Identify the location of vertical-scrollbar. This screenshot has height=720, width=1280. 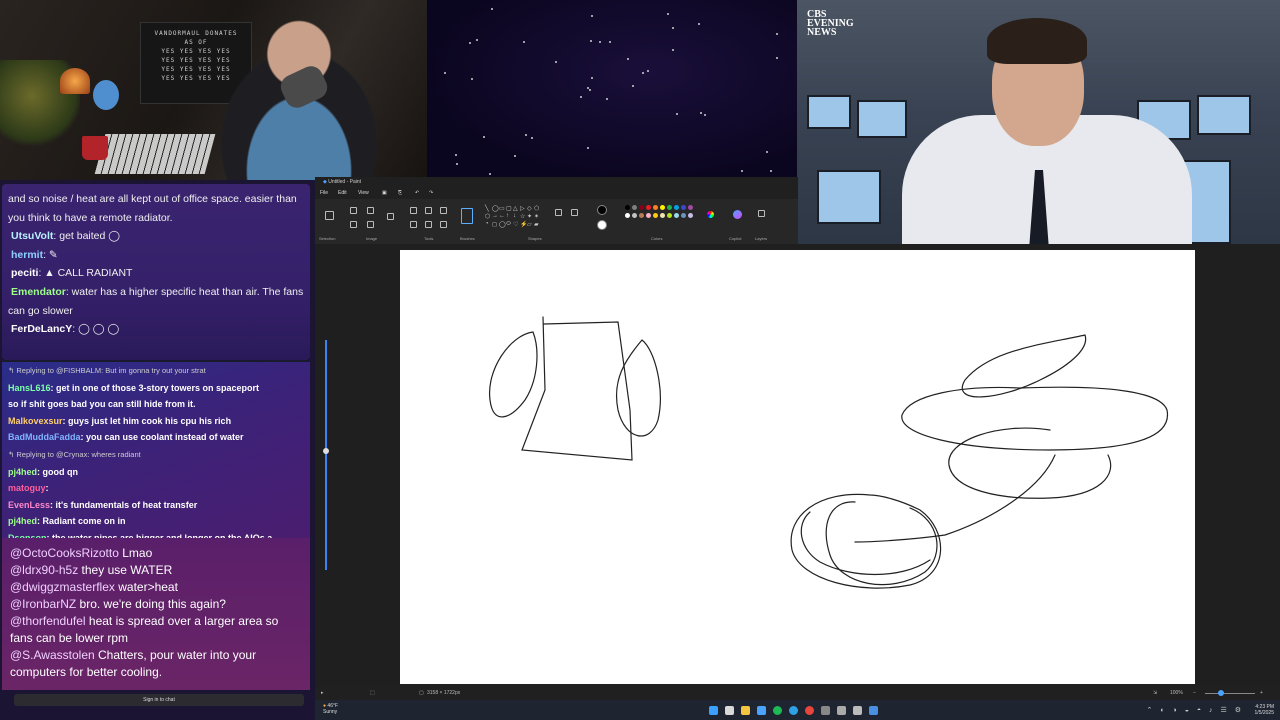
(1273, 480).